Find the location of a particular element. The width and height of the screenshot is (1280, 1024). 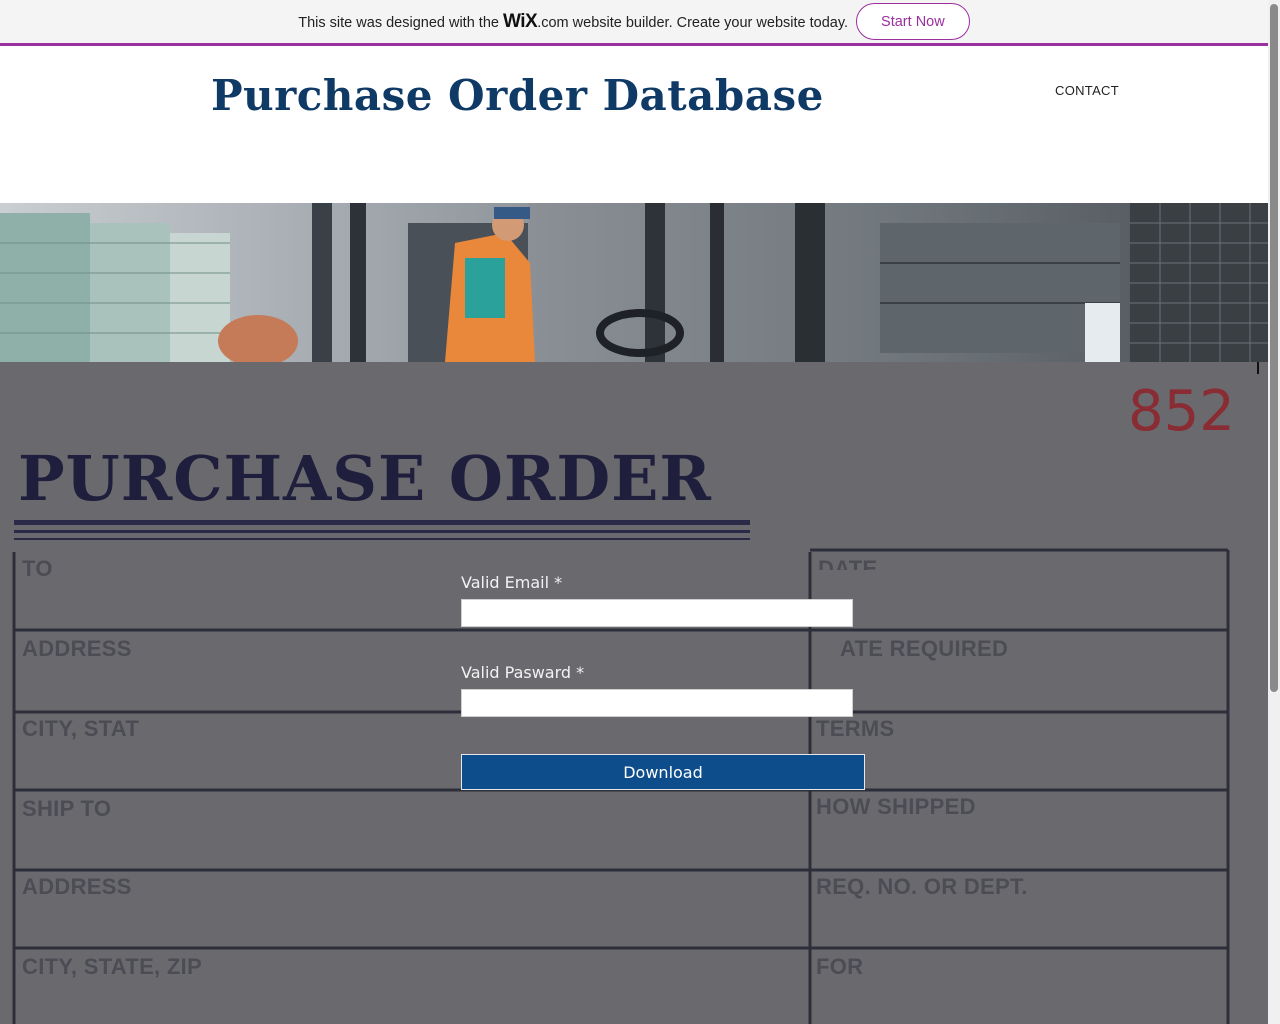

po-label-address: ADDRESS is located at coordinates (77, 648).